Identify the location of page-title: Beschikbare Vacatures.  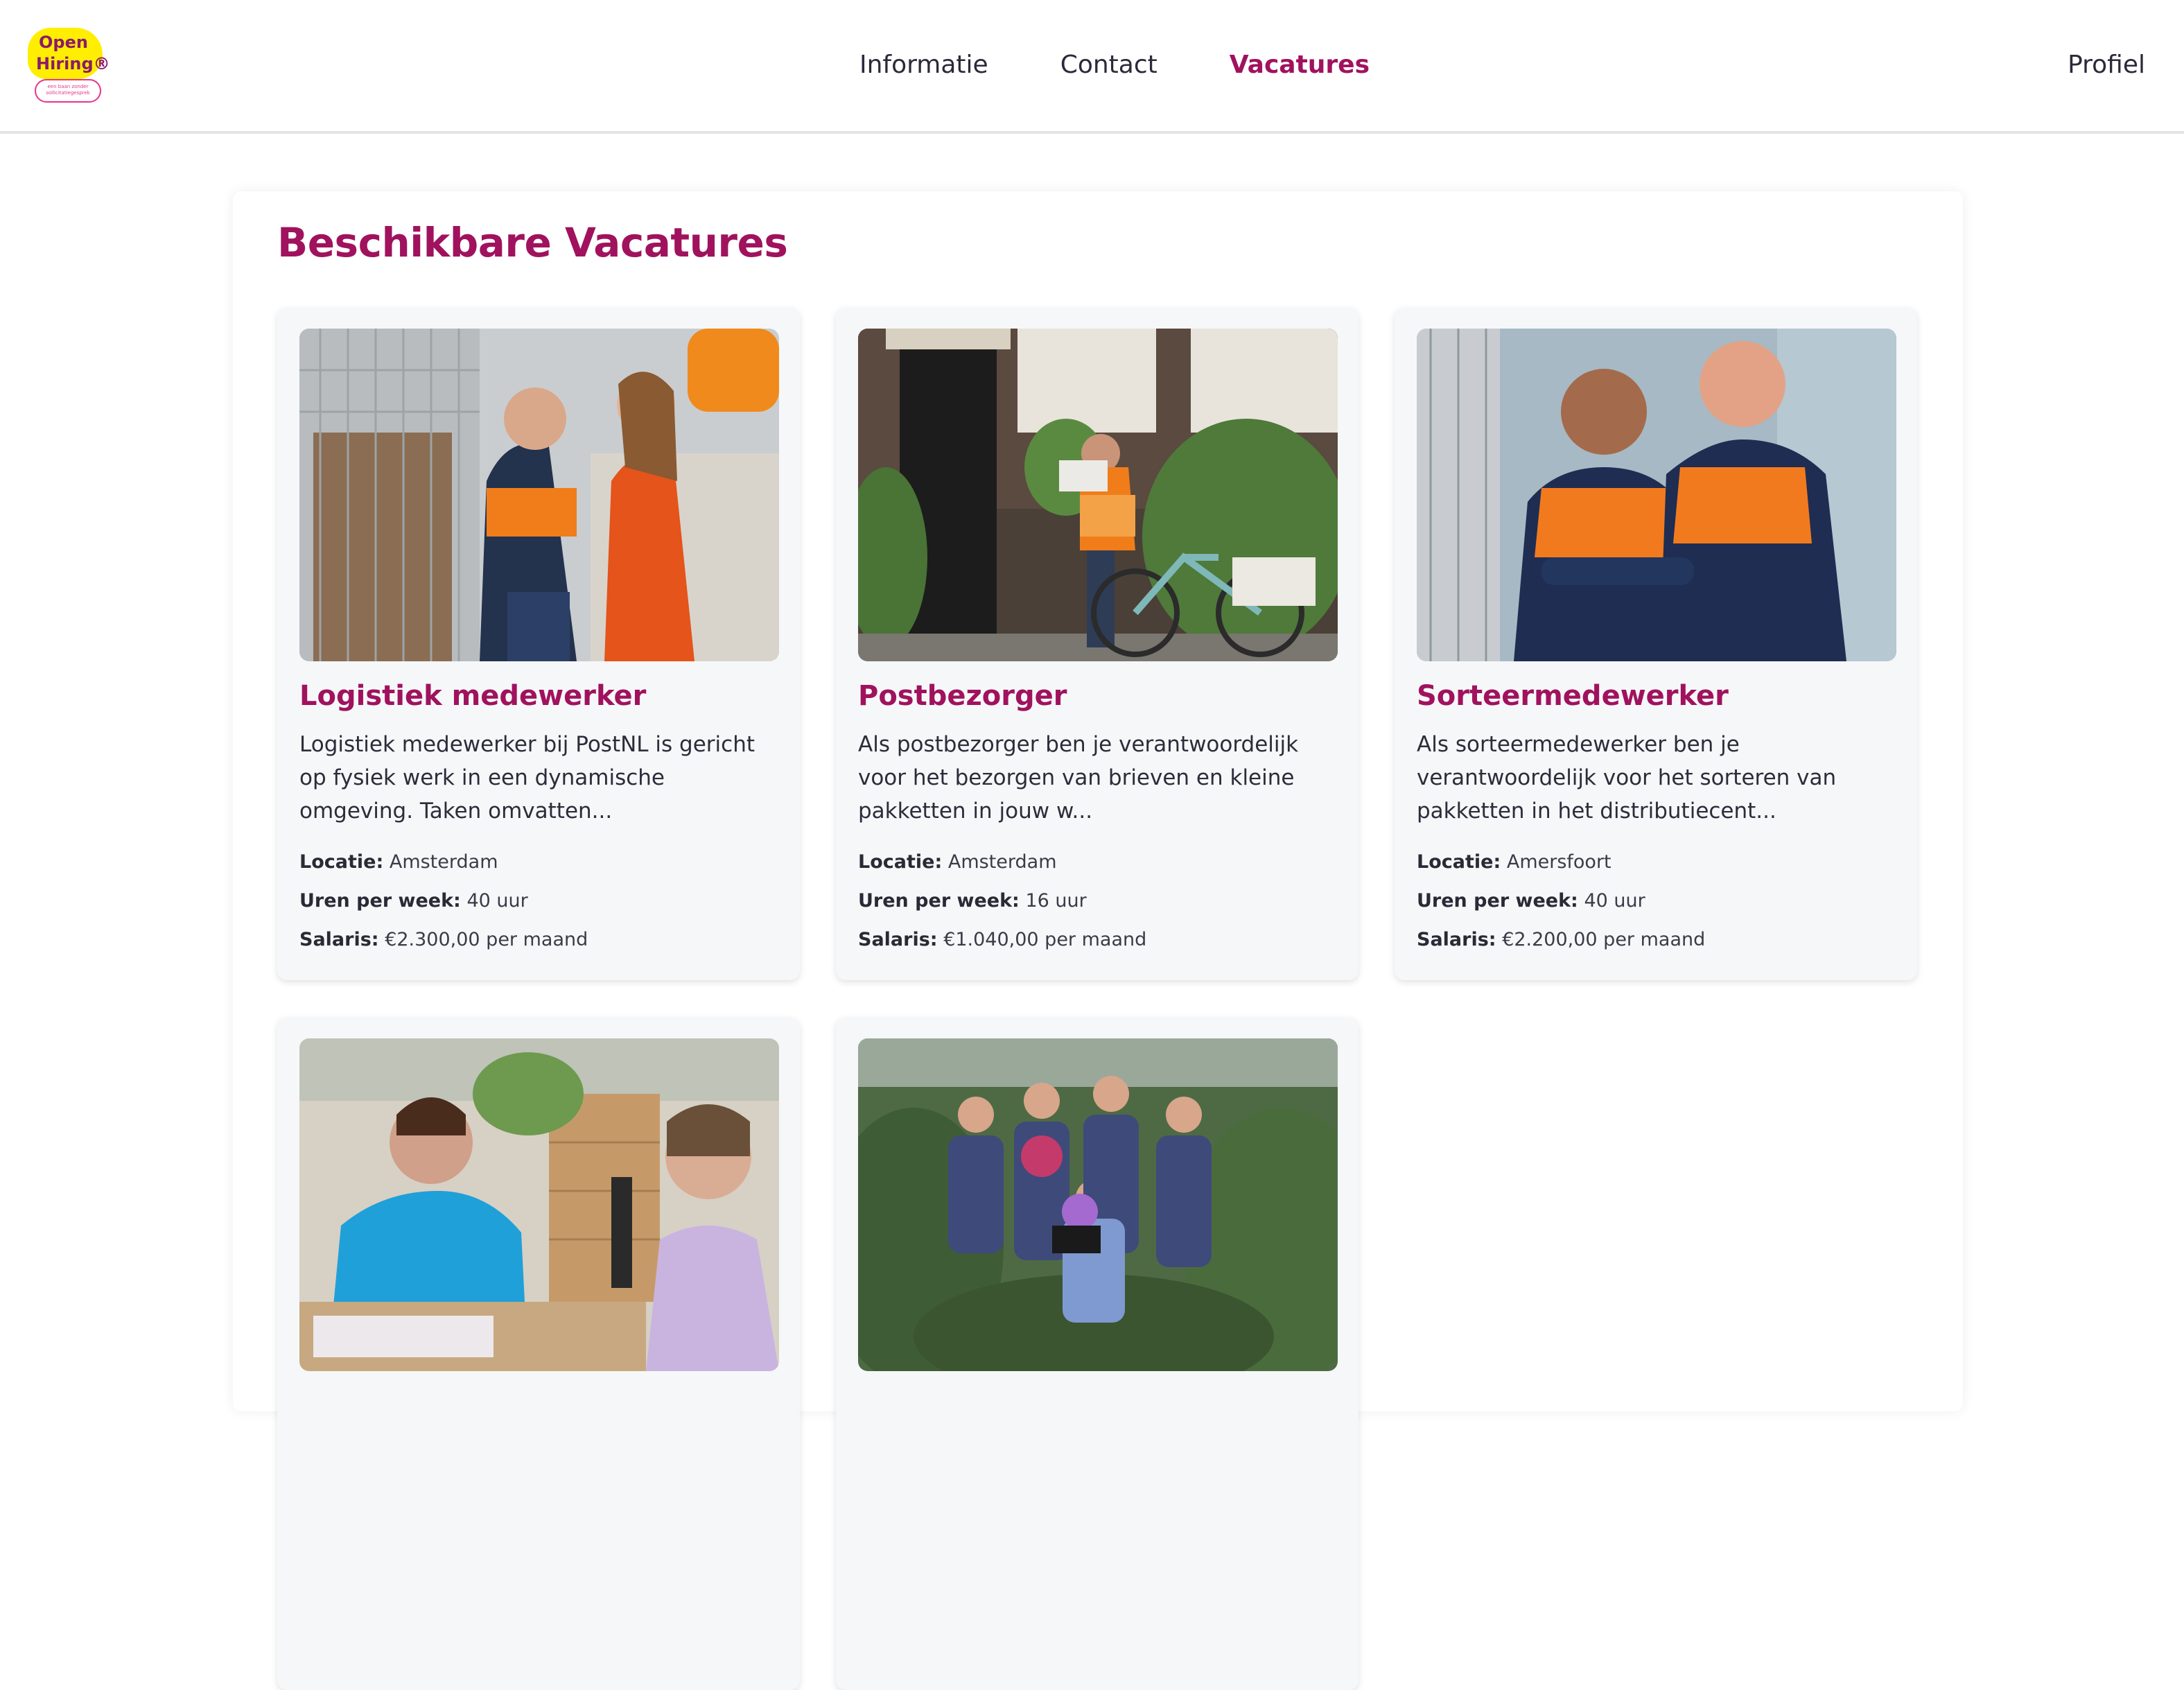
(532, 242).